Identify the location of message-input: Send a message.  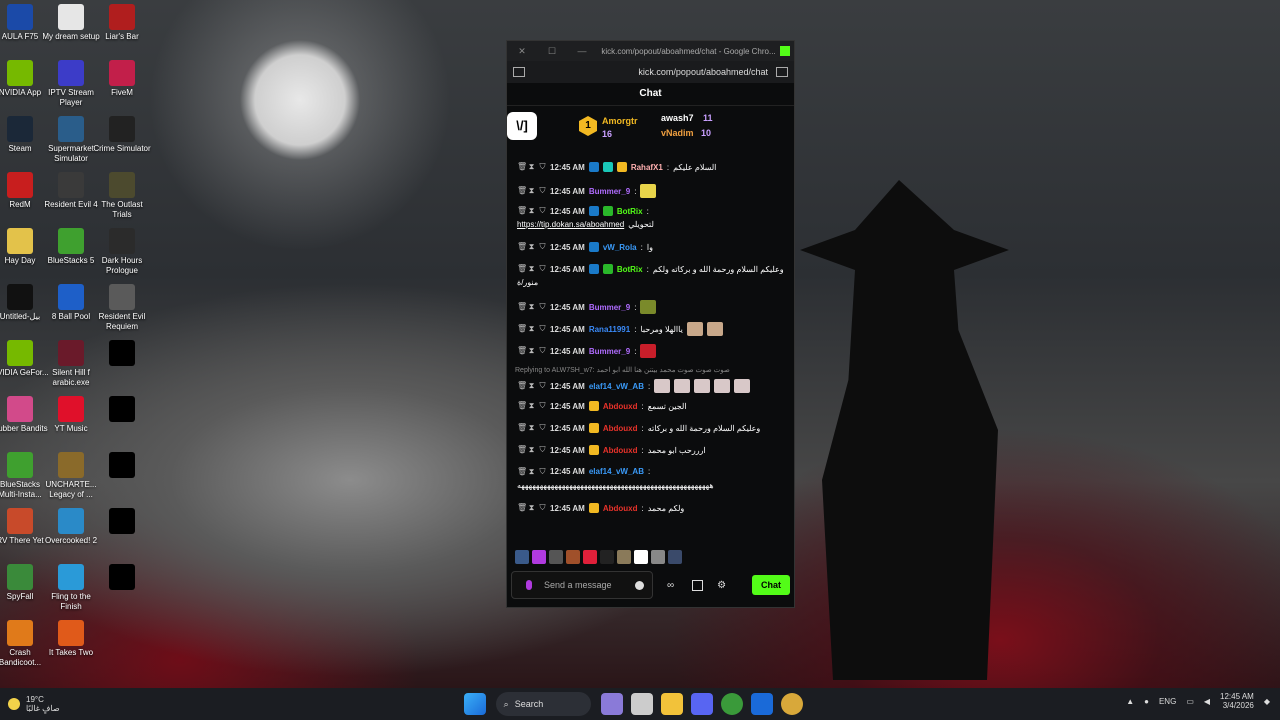
(582, 585).